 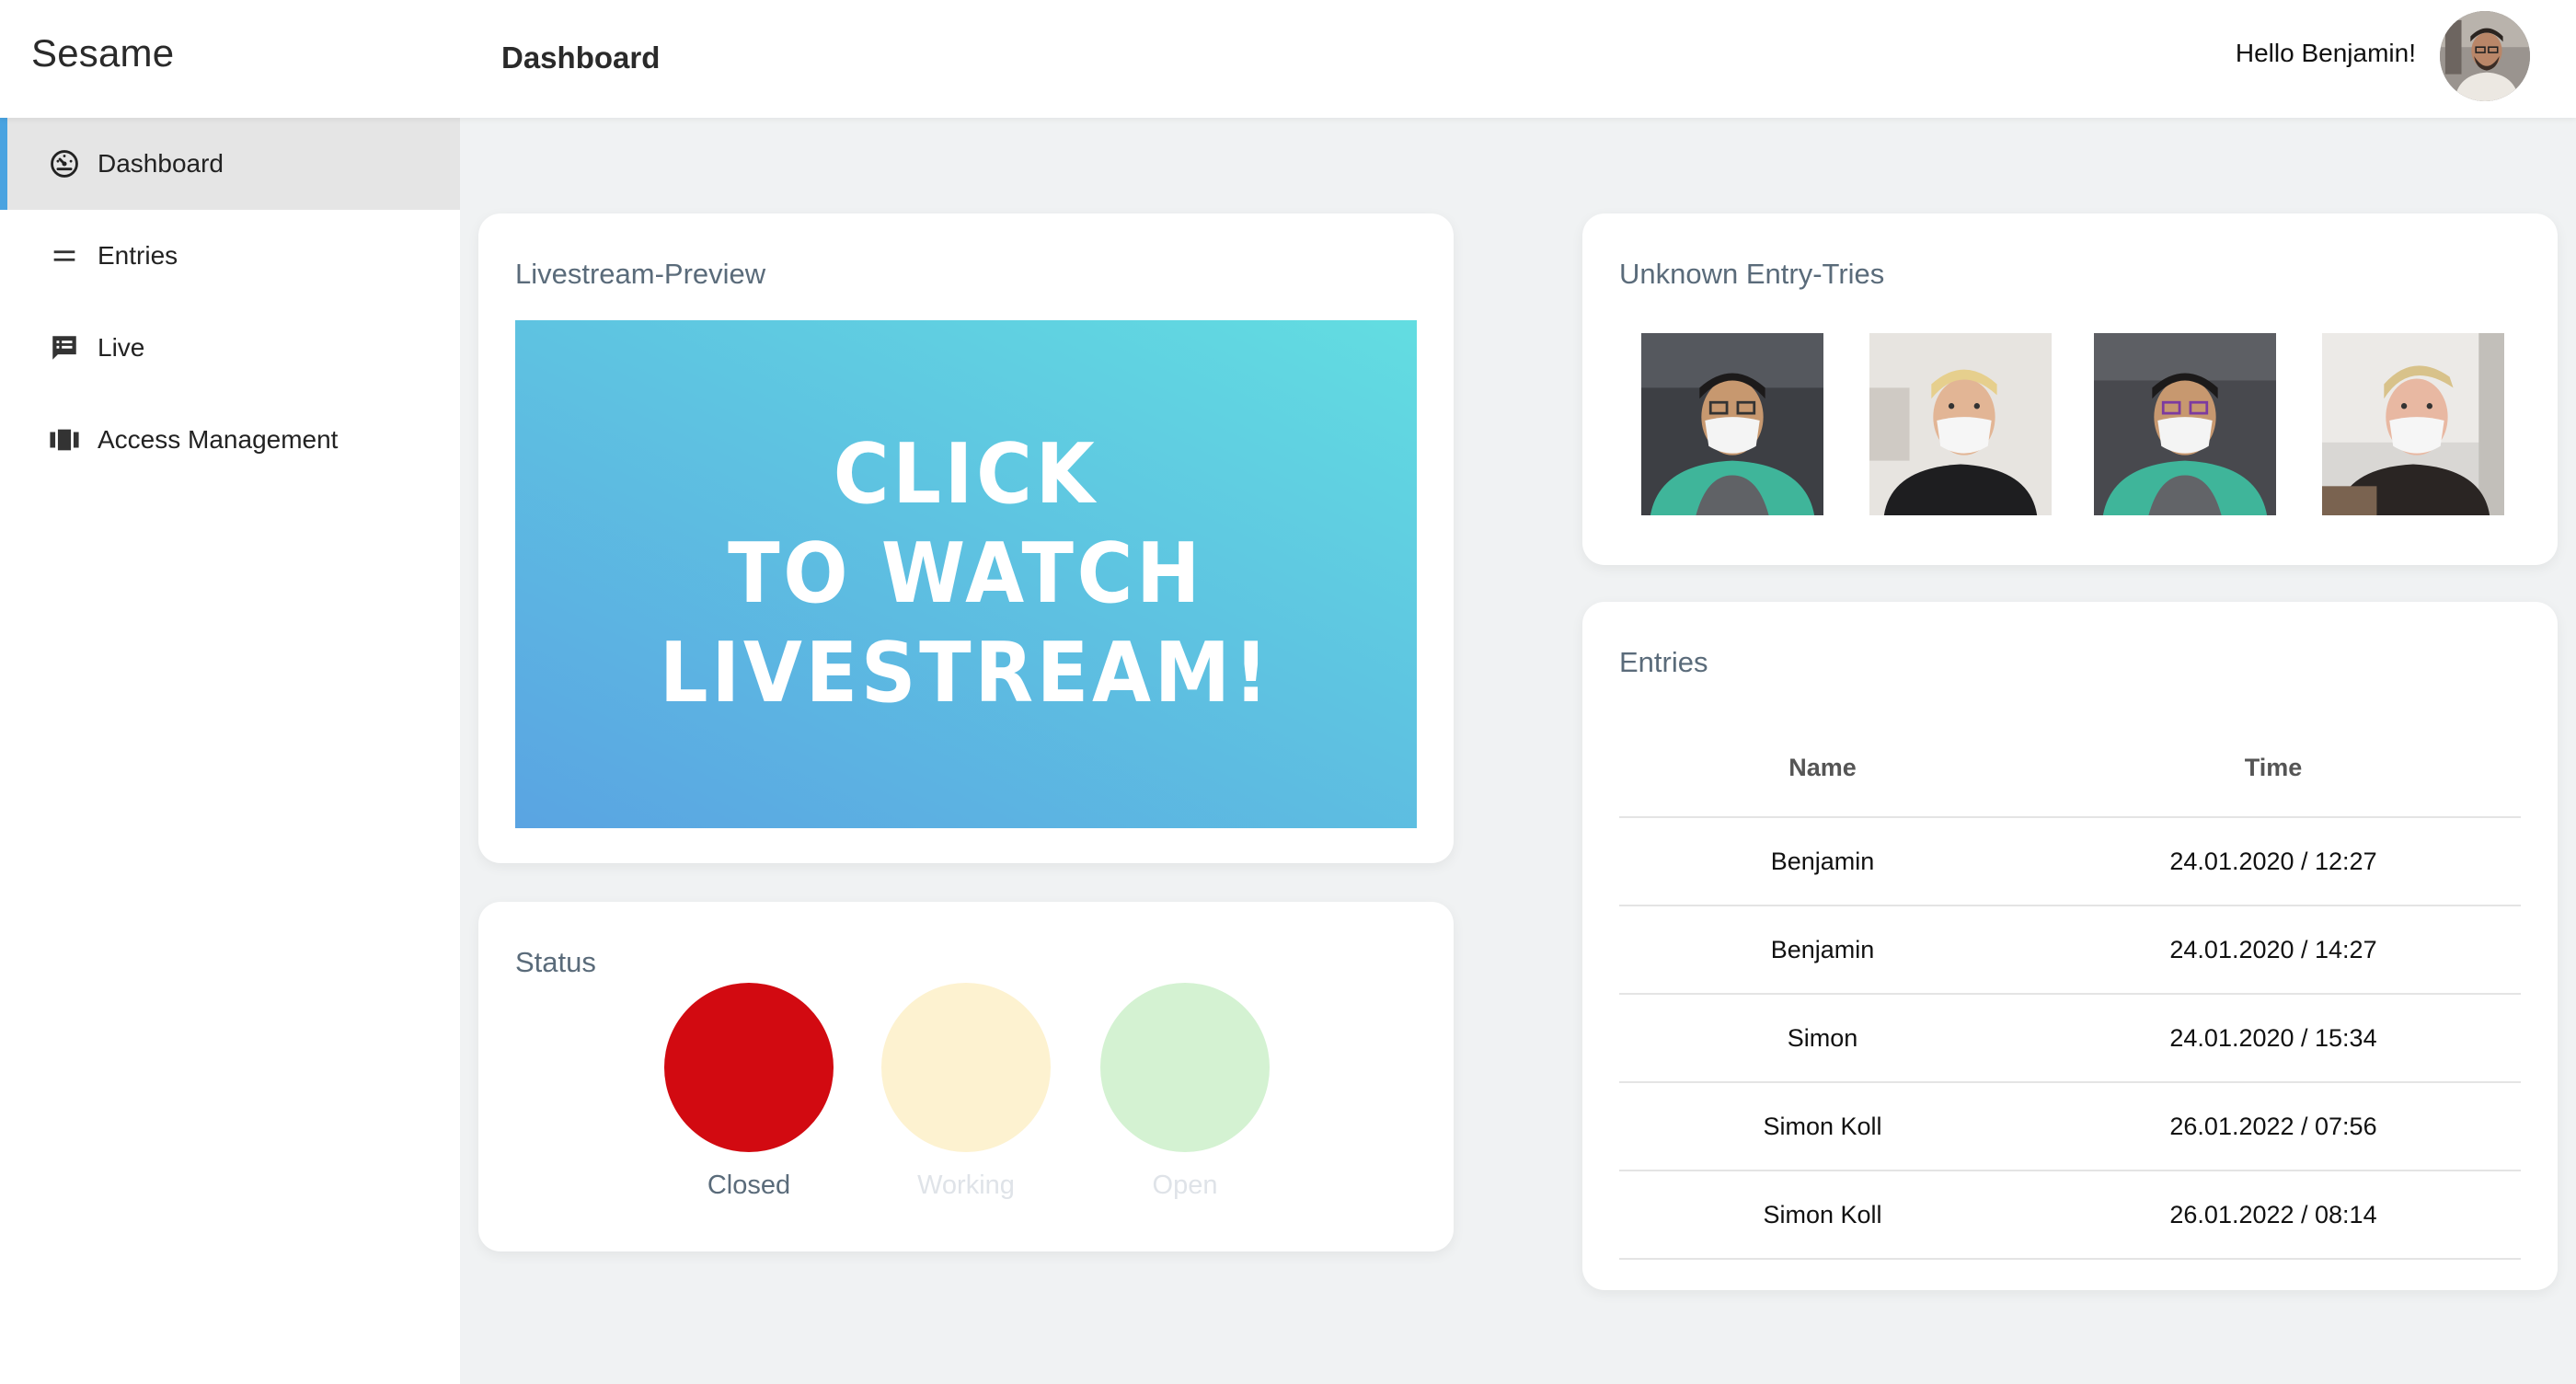 What do you see at coordinates (966, 1067) in the screenshot?
I see `status-light-working` at bounding box center [966, 1067].